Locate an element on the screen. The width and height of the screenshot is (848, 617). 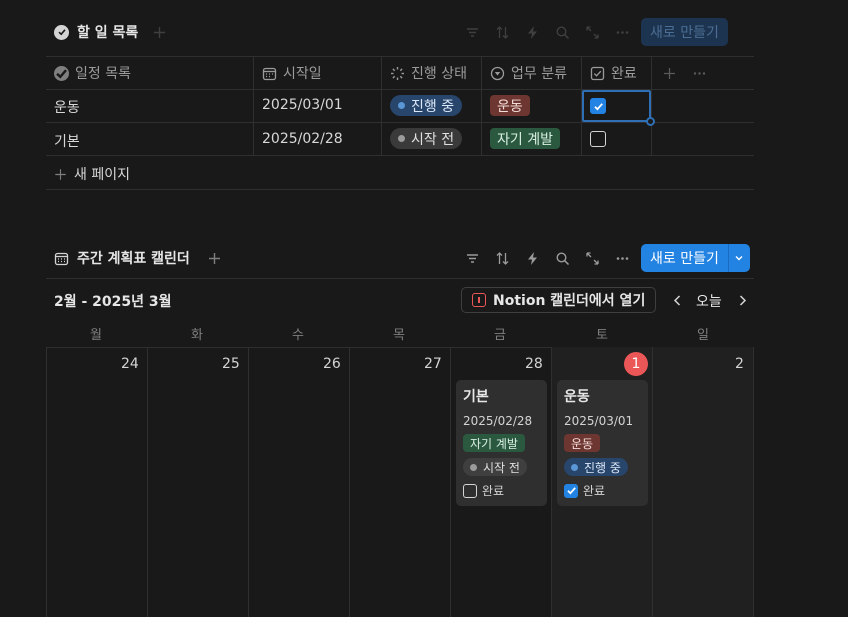
open-notion-calendar-button: Notion 캘린더에서 열기 is located at coordinates (559, 300).